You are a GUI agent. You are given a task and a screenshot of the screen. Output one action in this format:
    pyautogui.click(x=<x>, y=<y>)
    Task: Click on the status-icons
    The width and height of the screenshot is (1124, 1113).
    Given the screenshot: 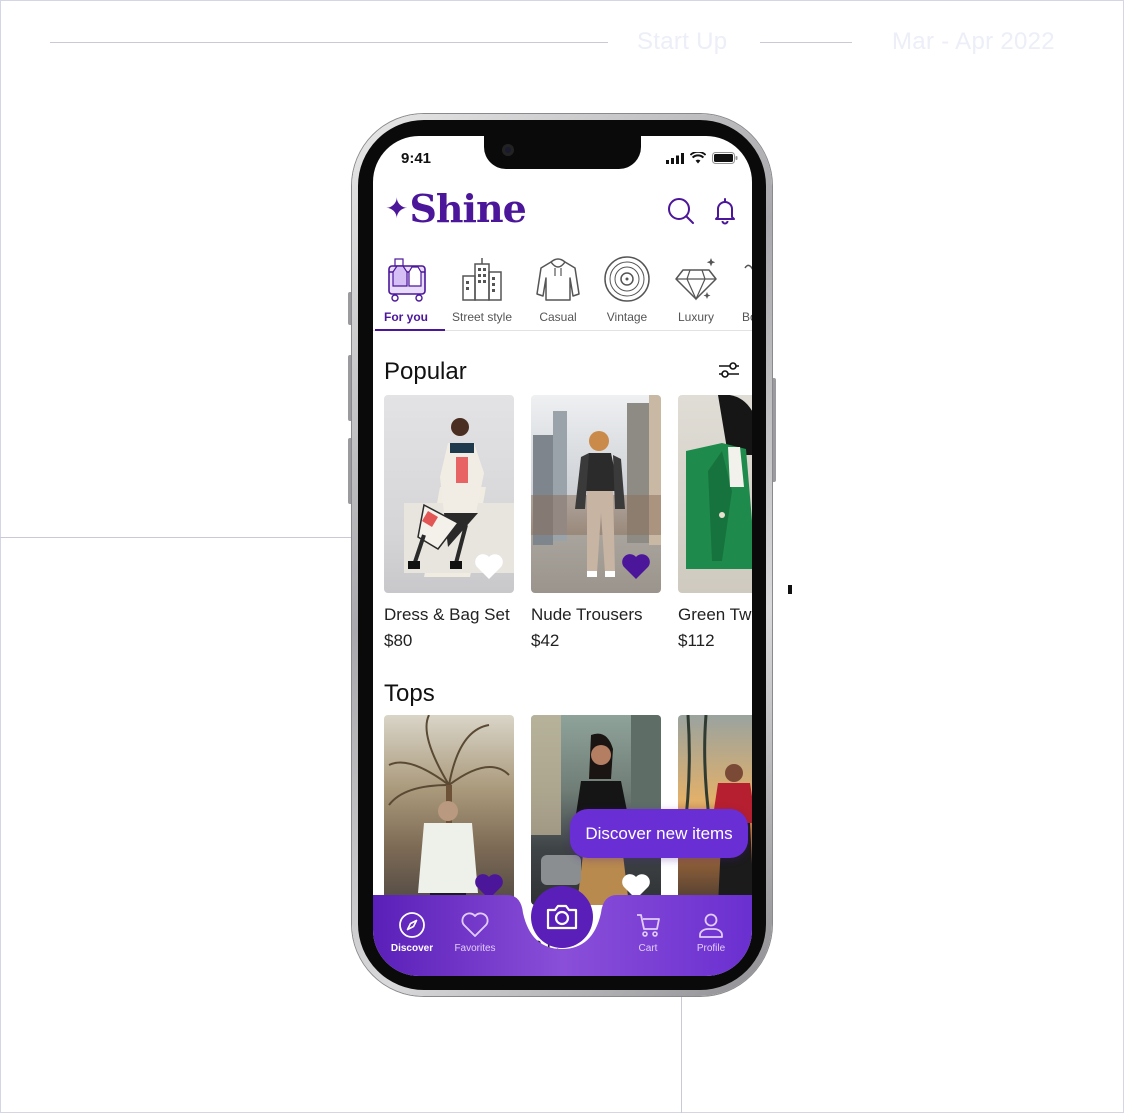 What is the action you would take?
    pyautogui.click(x=702, y=158)
    